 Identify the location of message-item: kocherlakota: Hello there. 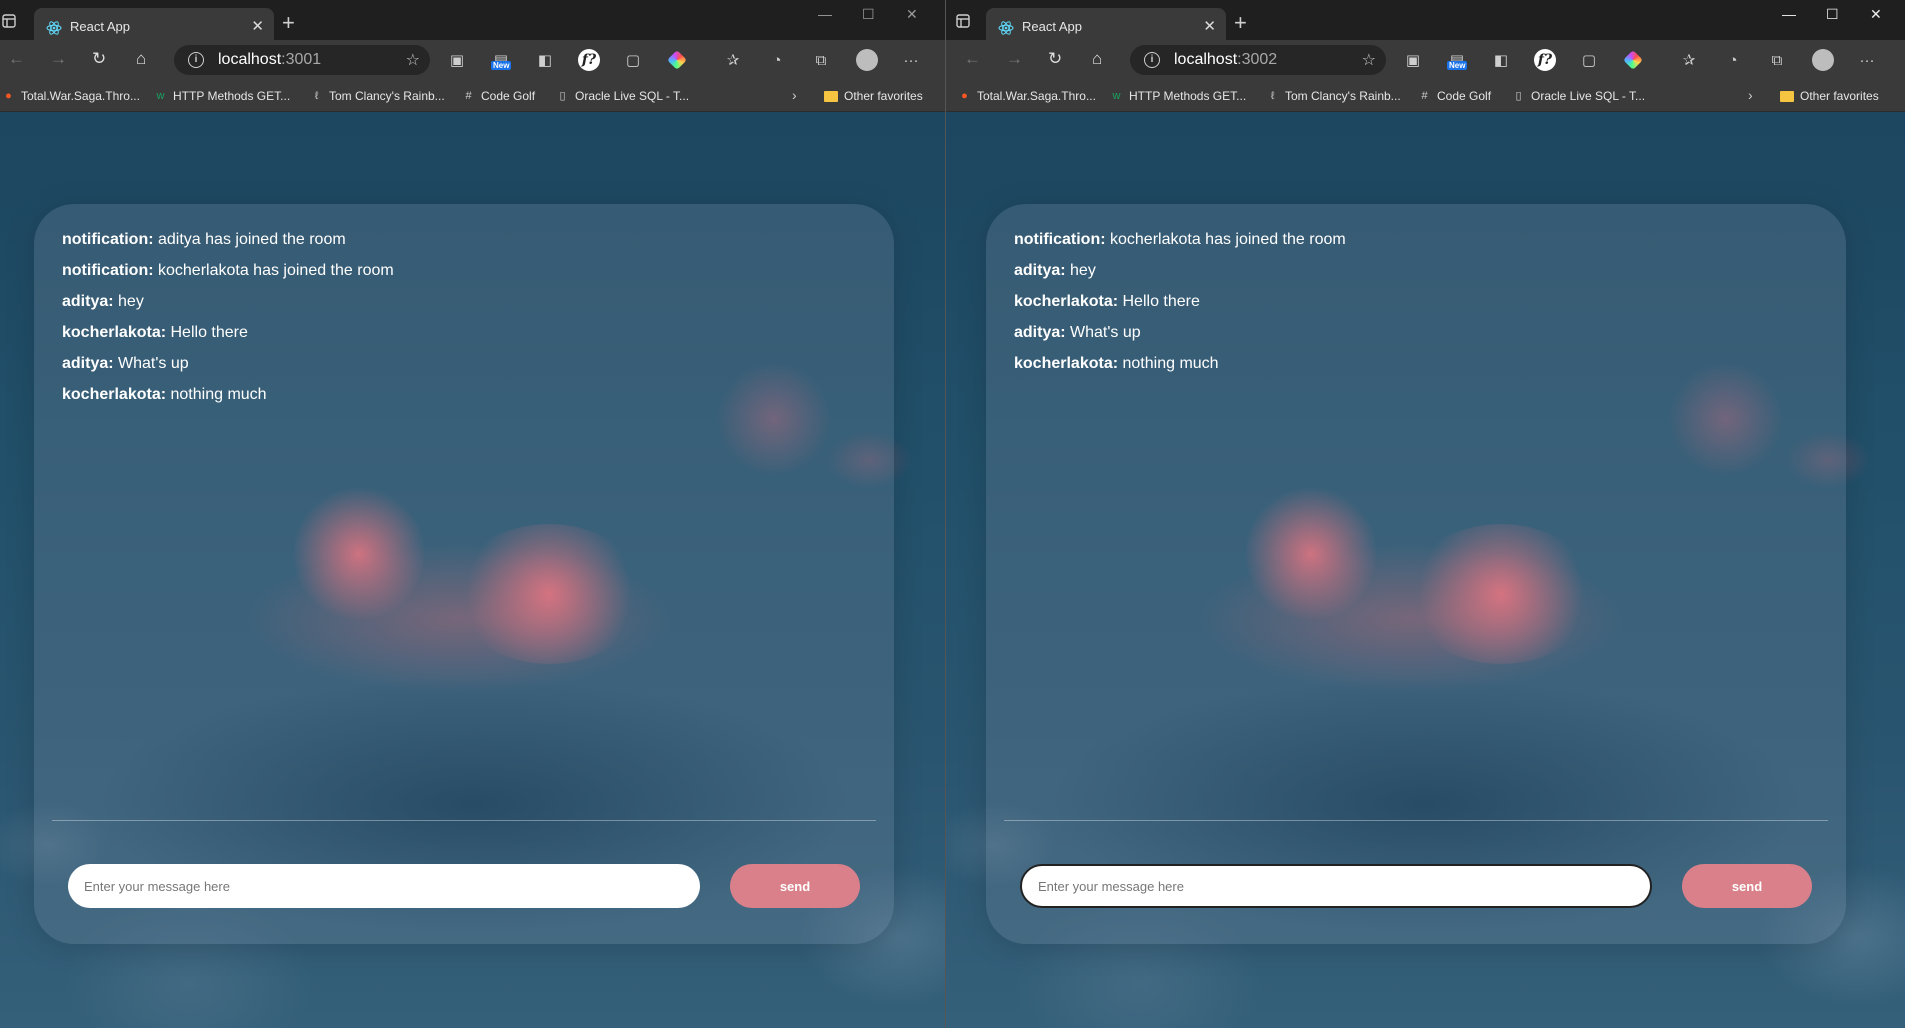
(155, 332).